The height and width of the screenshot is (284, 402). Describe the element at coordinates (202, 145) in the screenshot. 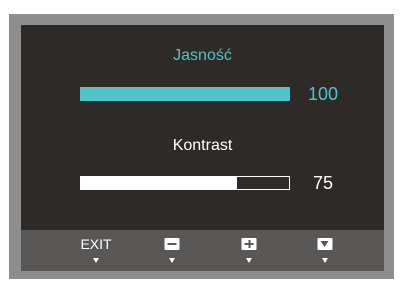

I see `contrast-label: Kontrast` at that location.